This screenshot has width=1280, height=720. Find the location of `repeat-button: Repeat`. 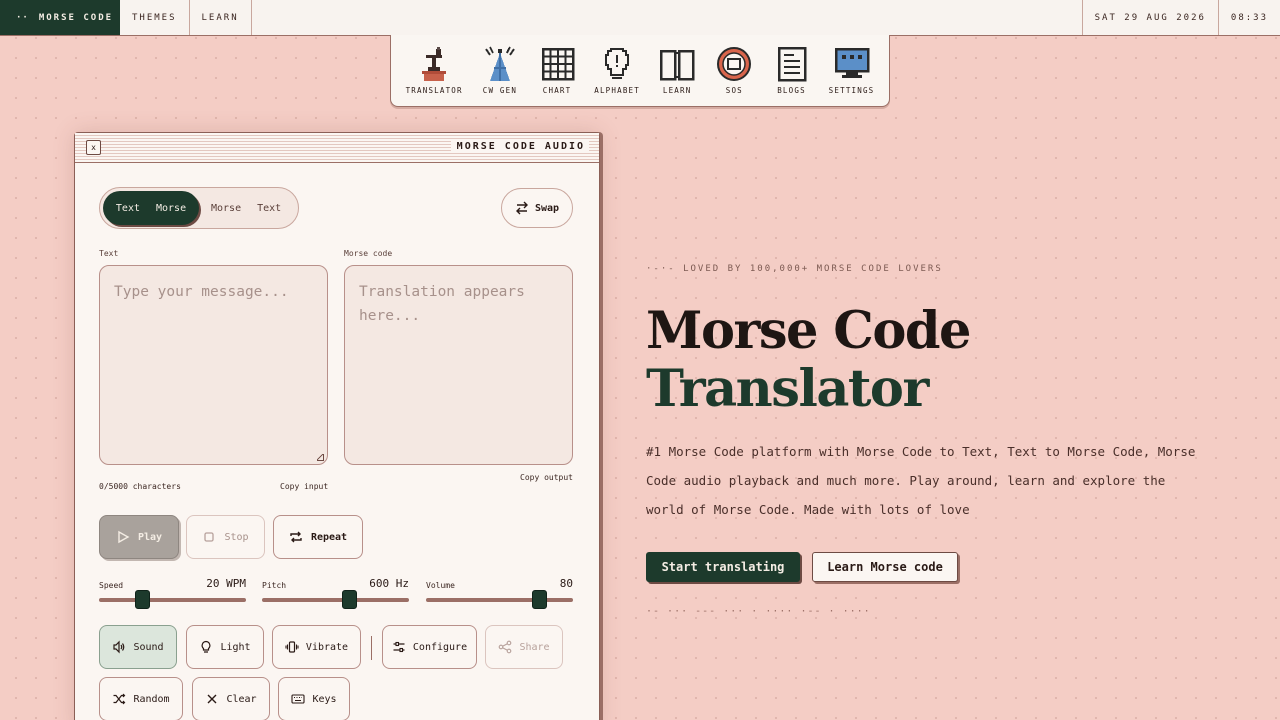

repeat-button: Repeat is located at coordinates (318, 537).